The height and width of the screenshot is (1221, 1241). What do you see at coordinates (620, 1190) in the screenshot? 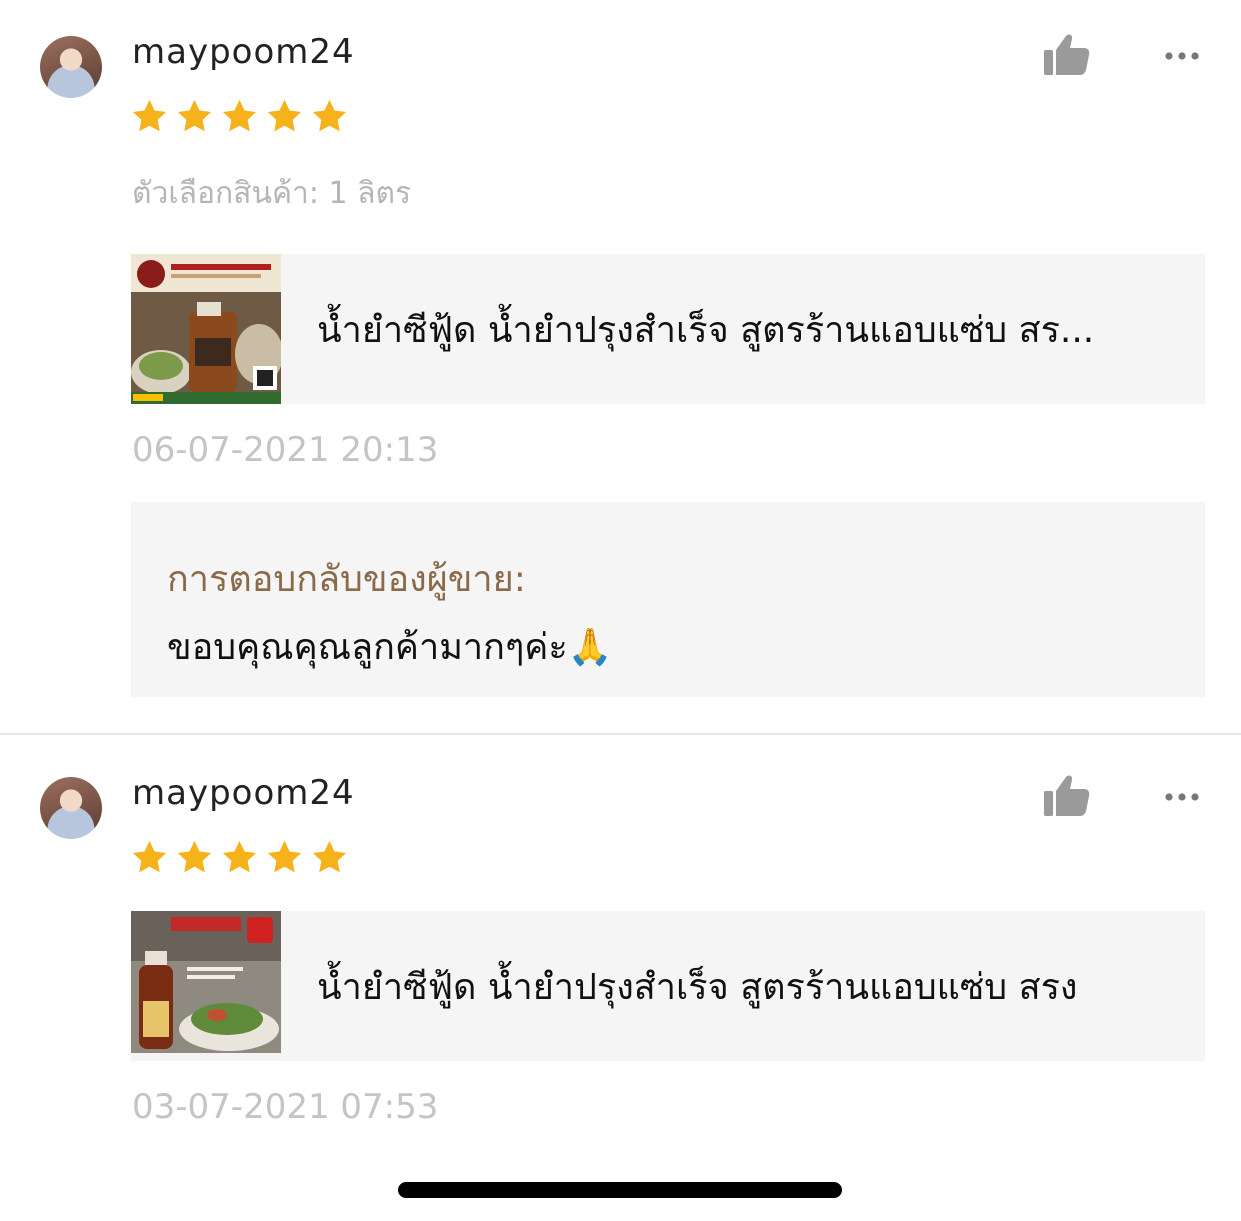
I see `home-indicator` at bounding box center [620, 1190].